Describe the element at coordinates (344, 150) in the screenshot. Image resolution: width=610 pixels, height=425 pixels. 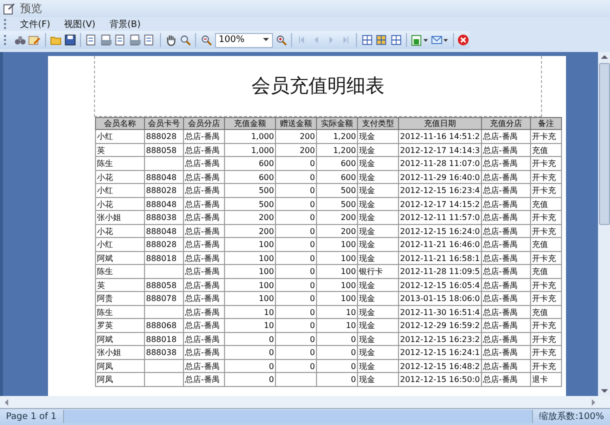
I see `table-cell: 1,200` at that location.